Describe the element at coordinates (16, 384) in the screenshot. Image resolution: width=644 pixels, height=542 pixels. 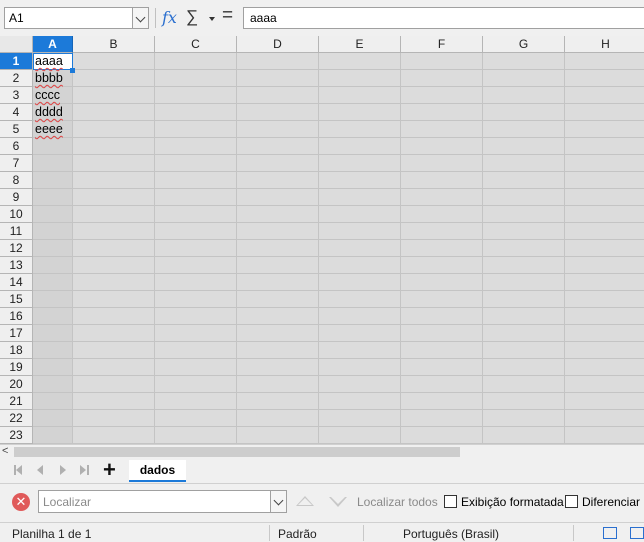
I see `row-header-20: 20` at that location.